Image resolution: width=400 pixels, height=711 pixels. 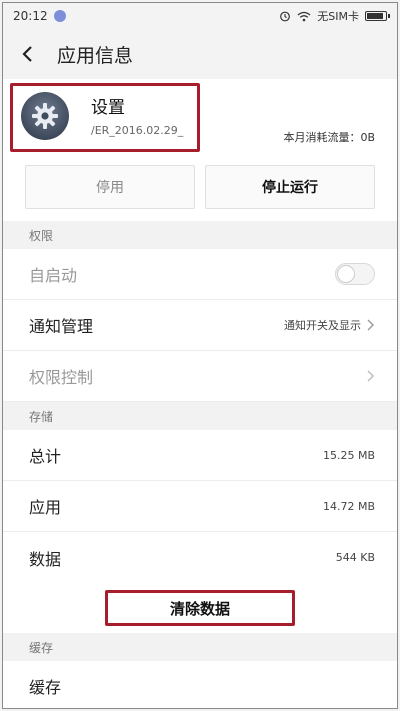 I want to click on autostart-label: 自启动, so click(x=53, y=275).